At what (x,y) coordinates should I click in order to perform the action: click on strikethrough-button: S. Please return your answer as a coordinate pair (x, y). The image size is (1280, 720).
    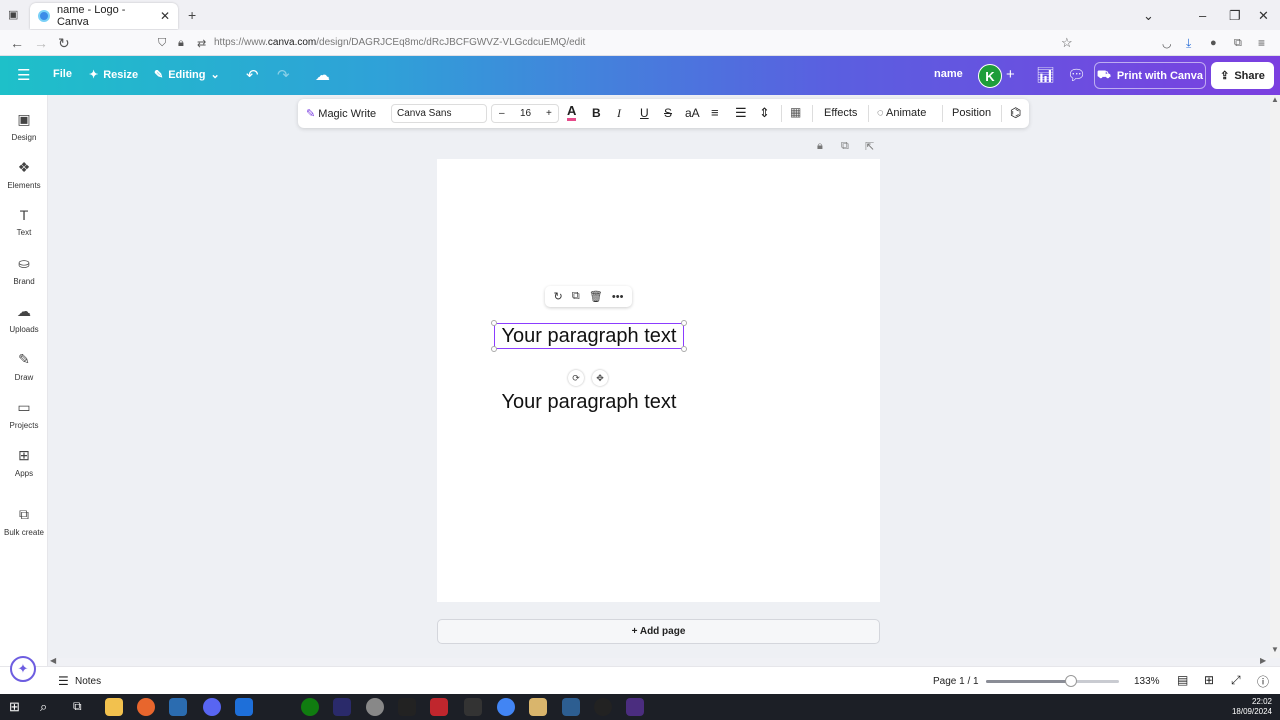
    Looking at the image, I should click on (668, 113).